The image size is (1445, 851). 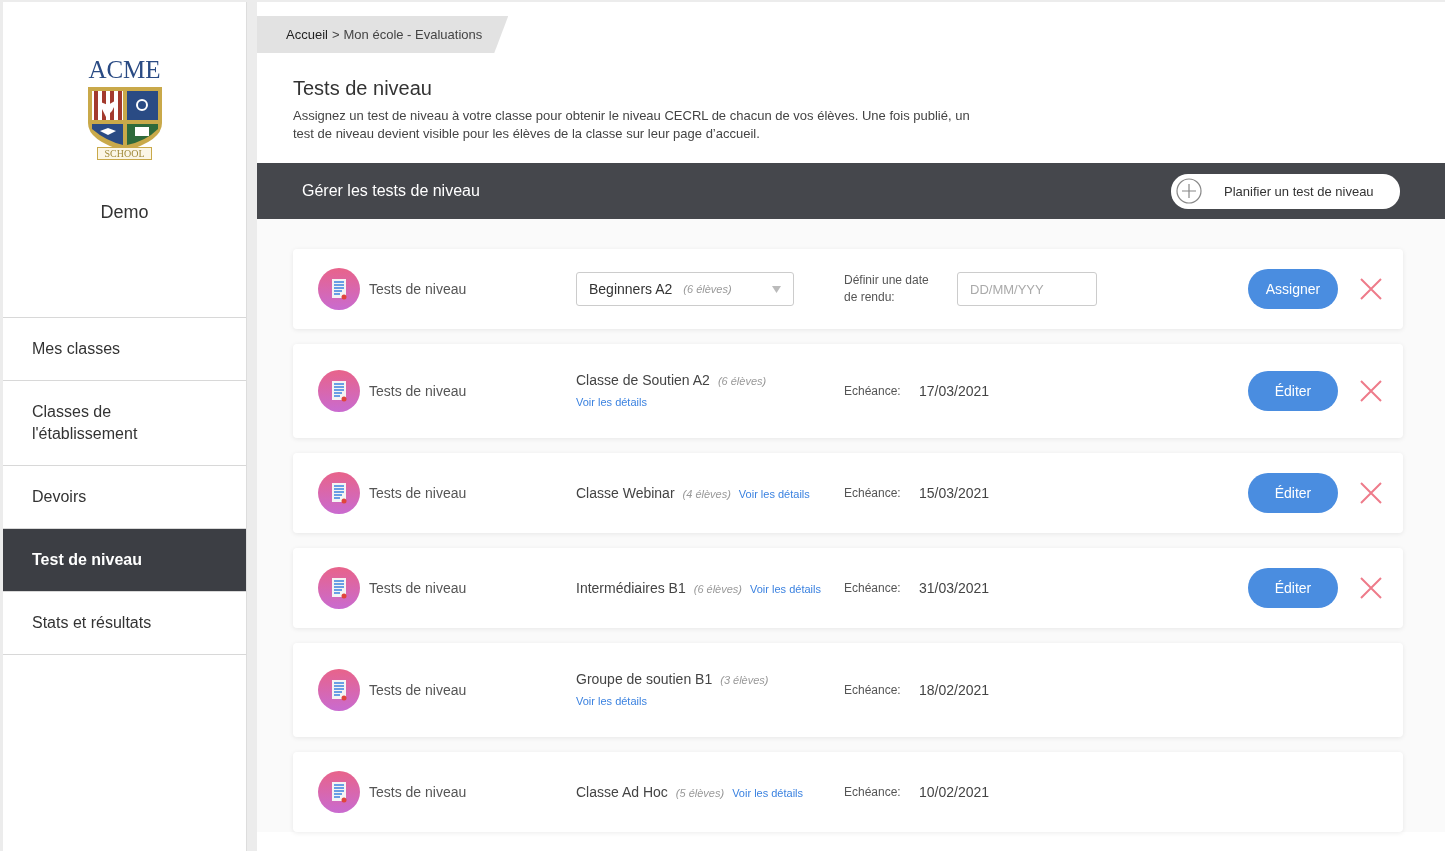 What do you see at coordinates (706, 493) in the screenshot?
I see `student-count: (4 élèves)` at bounding box center [706, 493].